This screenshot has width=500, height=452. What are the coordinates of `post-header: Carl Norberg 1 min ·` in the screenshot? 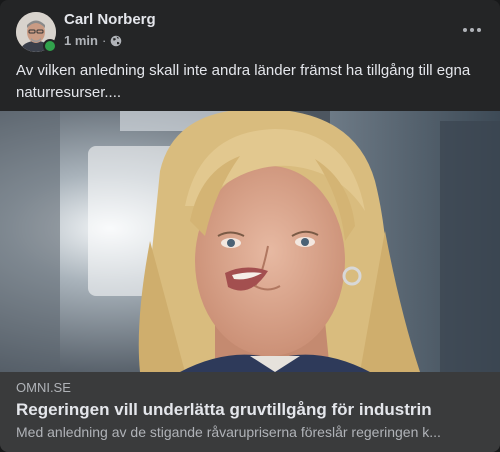 It's located at (250, 28).